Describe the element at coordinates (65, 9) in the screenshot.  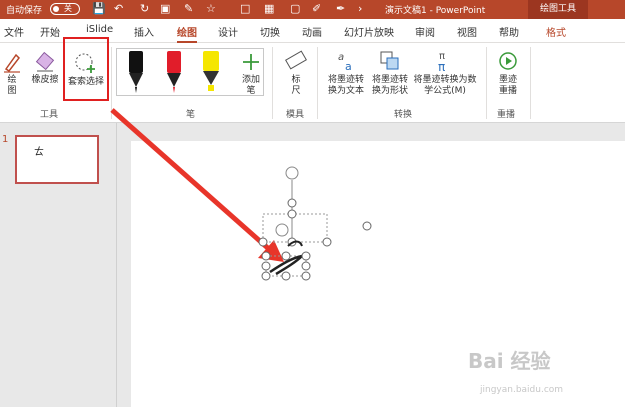
I see `autosave-toggle: 关` at that location.